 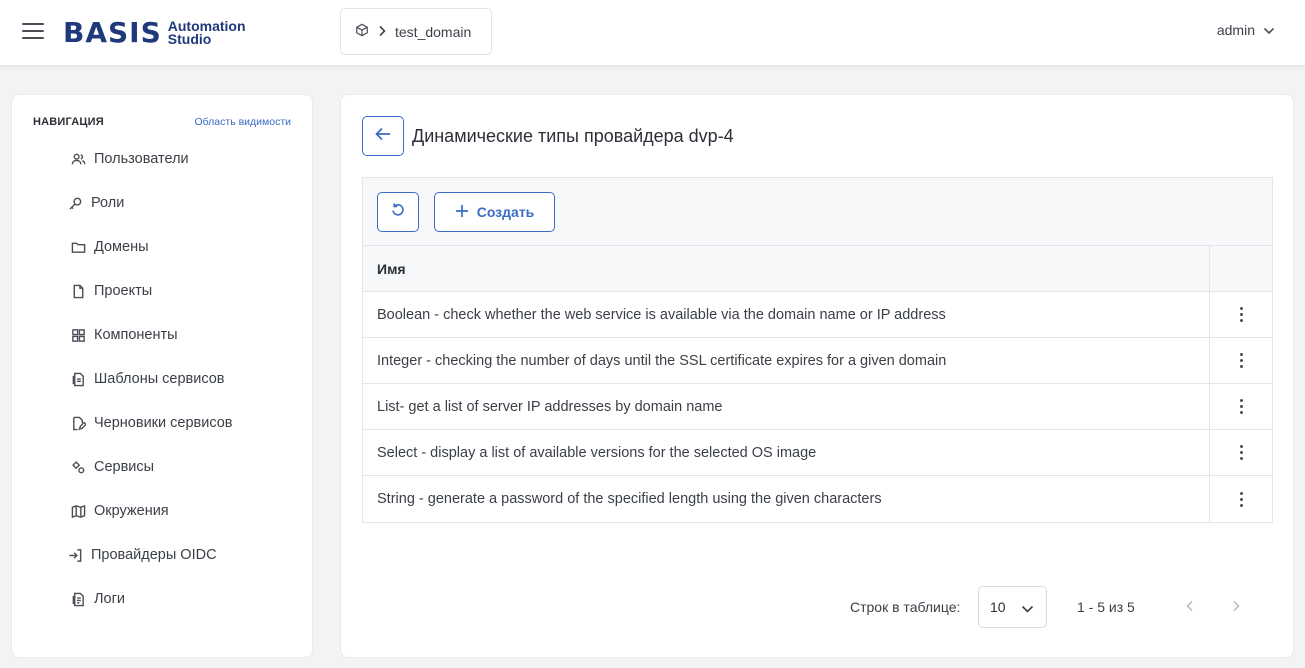 I want to click on column-header-name: Имя, so click(x=786, y=268).